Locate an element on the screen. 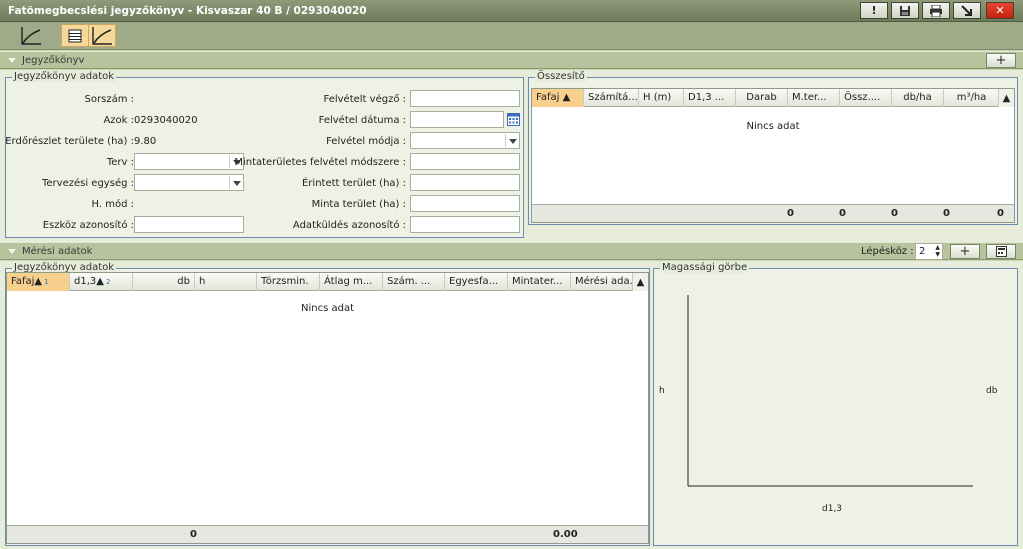 The width and height of the screenshot is (1023, 549). felvetelt-vegzo-label: Felvételt végző : is located at coordinates (365, 99).